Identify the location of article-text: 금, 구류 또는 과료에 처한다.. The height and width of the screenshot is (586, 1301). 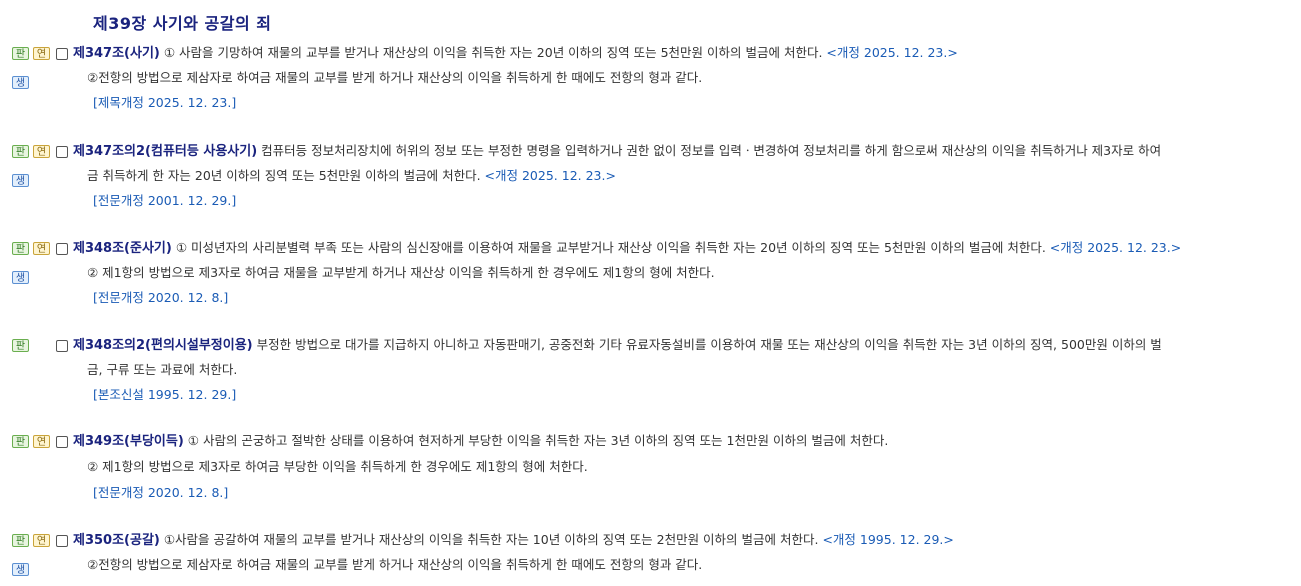
(162, 369).